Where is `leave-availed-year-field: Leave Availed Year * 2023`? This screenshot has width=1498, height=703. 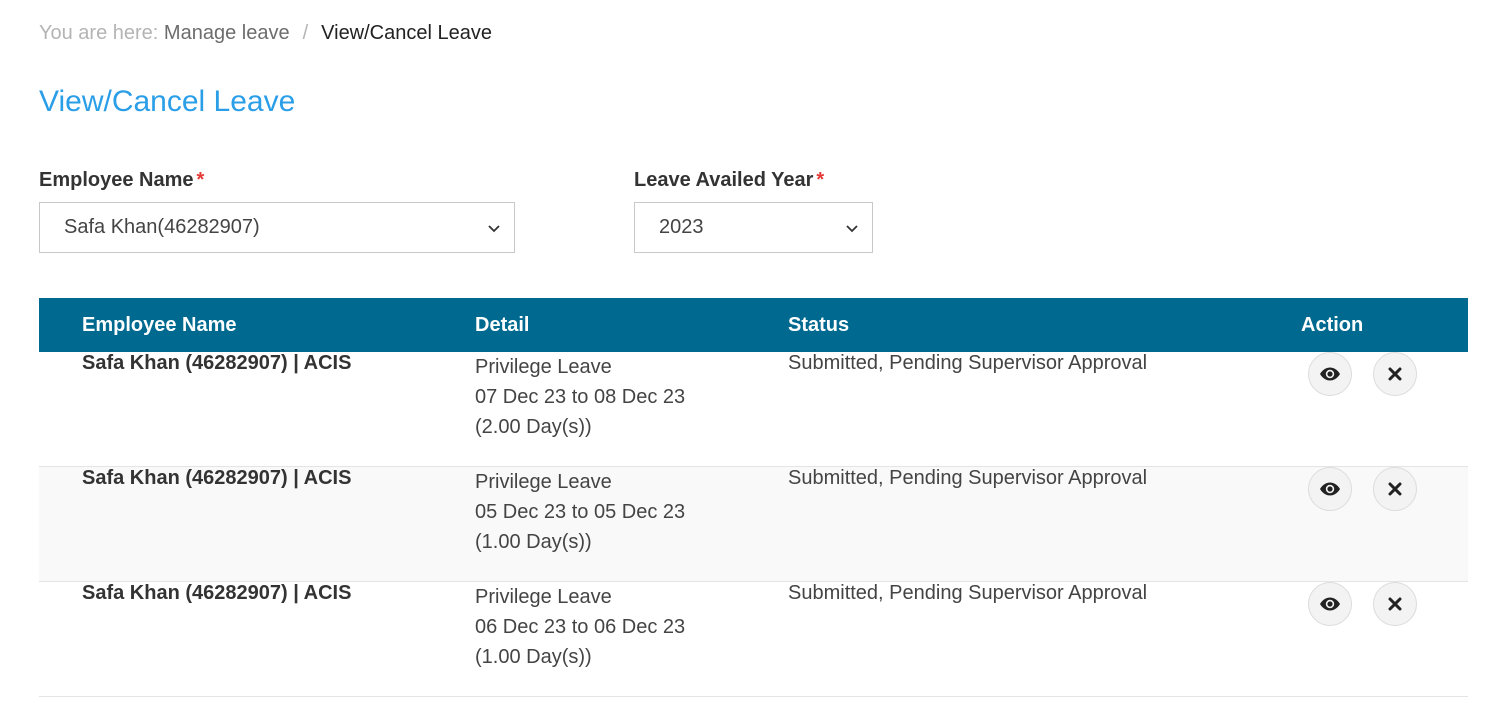
leave-availed-year-field: Leave Availed Year * 2023 is located at coordinates (753, 210).